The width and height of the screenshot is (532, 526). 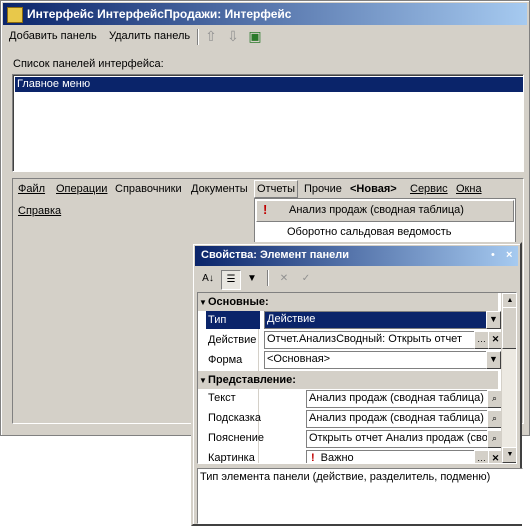 What do you see at coordinates (231, 458) in the screenshot?
I see `prop-label-picture: Картинка` at bounding box center [231, 458].